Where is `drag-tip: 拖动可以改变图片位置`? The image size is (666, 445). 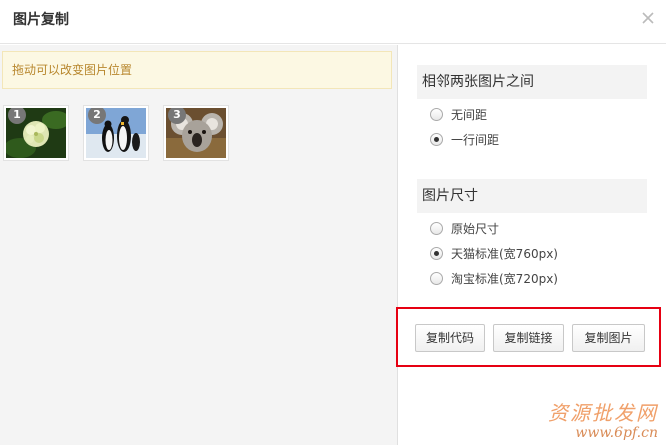
drag-tip: 拖动可以改变图片位置 is located at coordinates (197, 70).